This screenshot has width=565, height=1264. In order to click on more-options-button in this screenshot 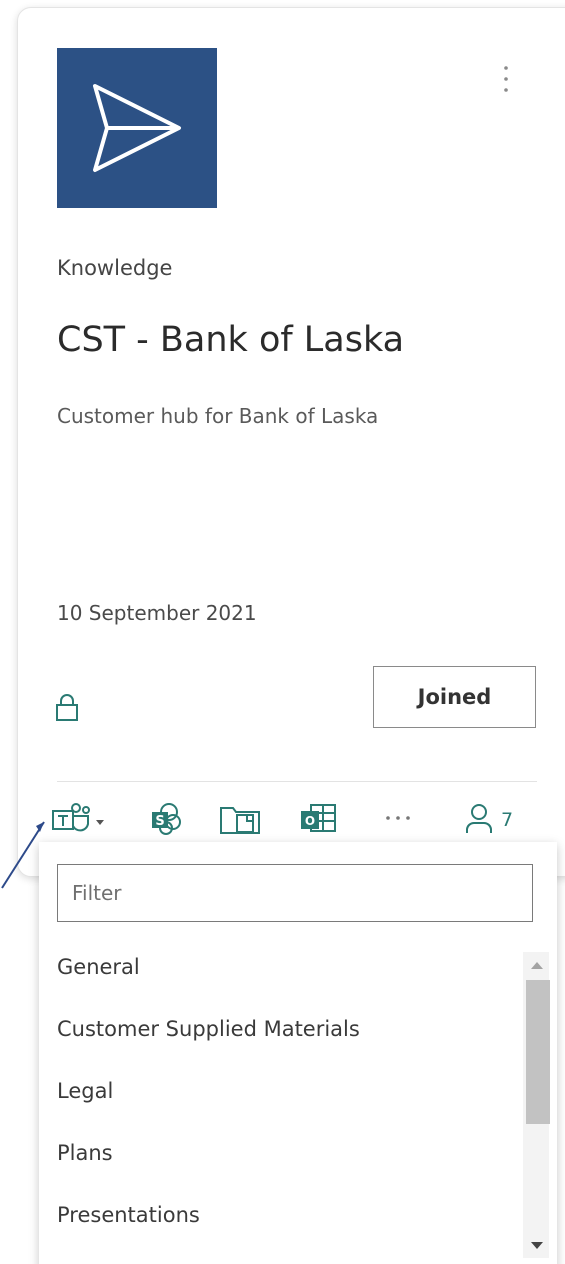, I will do `click(506, 80)`.